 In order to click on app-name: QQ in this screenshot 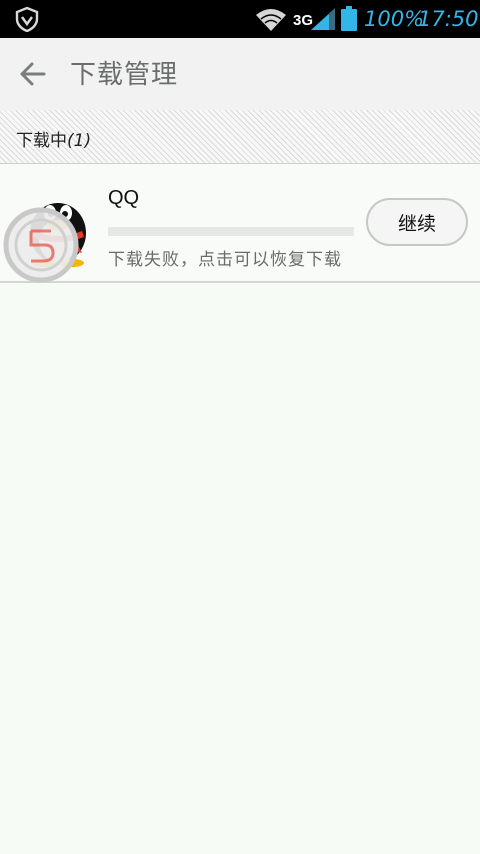, I will do `click(124, 198)`.